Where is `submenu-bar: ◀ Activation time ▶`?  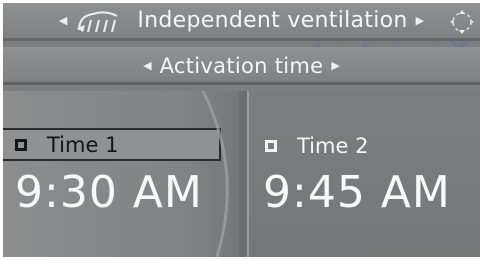 submenu-bar: ◀ Activation time ▶ is located at coordinates (241, 66).